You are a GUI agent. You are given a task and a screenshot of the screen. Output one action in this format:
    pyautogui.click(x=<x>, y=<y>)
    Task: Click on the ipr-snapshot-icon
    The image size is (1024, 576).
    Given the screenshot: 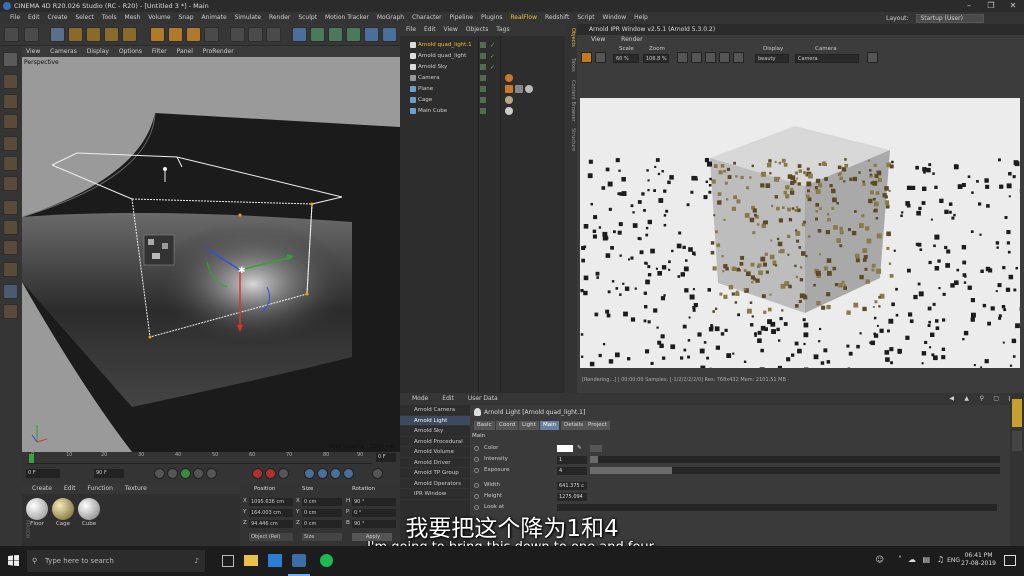 What is the action you would take?
    pyautogui.click(x=872, y=57)
    